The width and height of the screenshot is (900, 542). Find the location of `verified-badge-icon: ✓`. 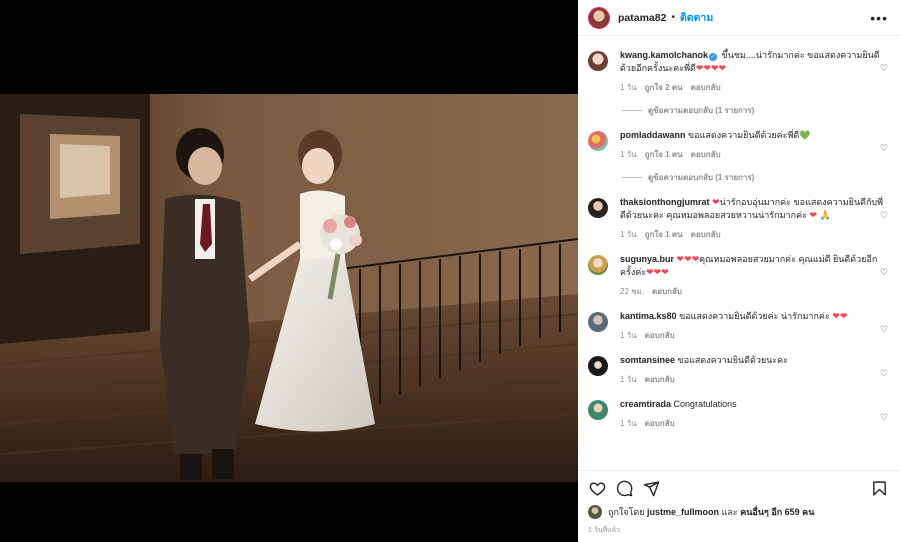

verified-badge-icon: ✓ is located at coordinates (713, 57).